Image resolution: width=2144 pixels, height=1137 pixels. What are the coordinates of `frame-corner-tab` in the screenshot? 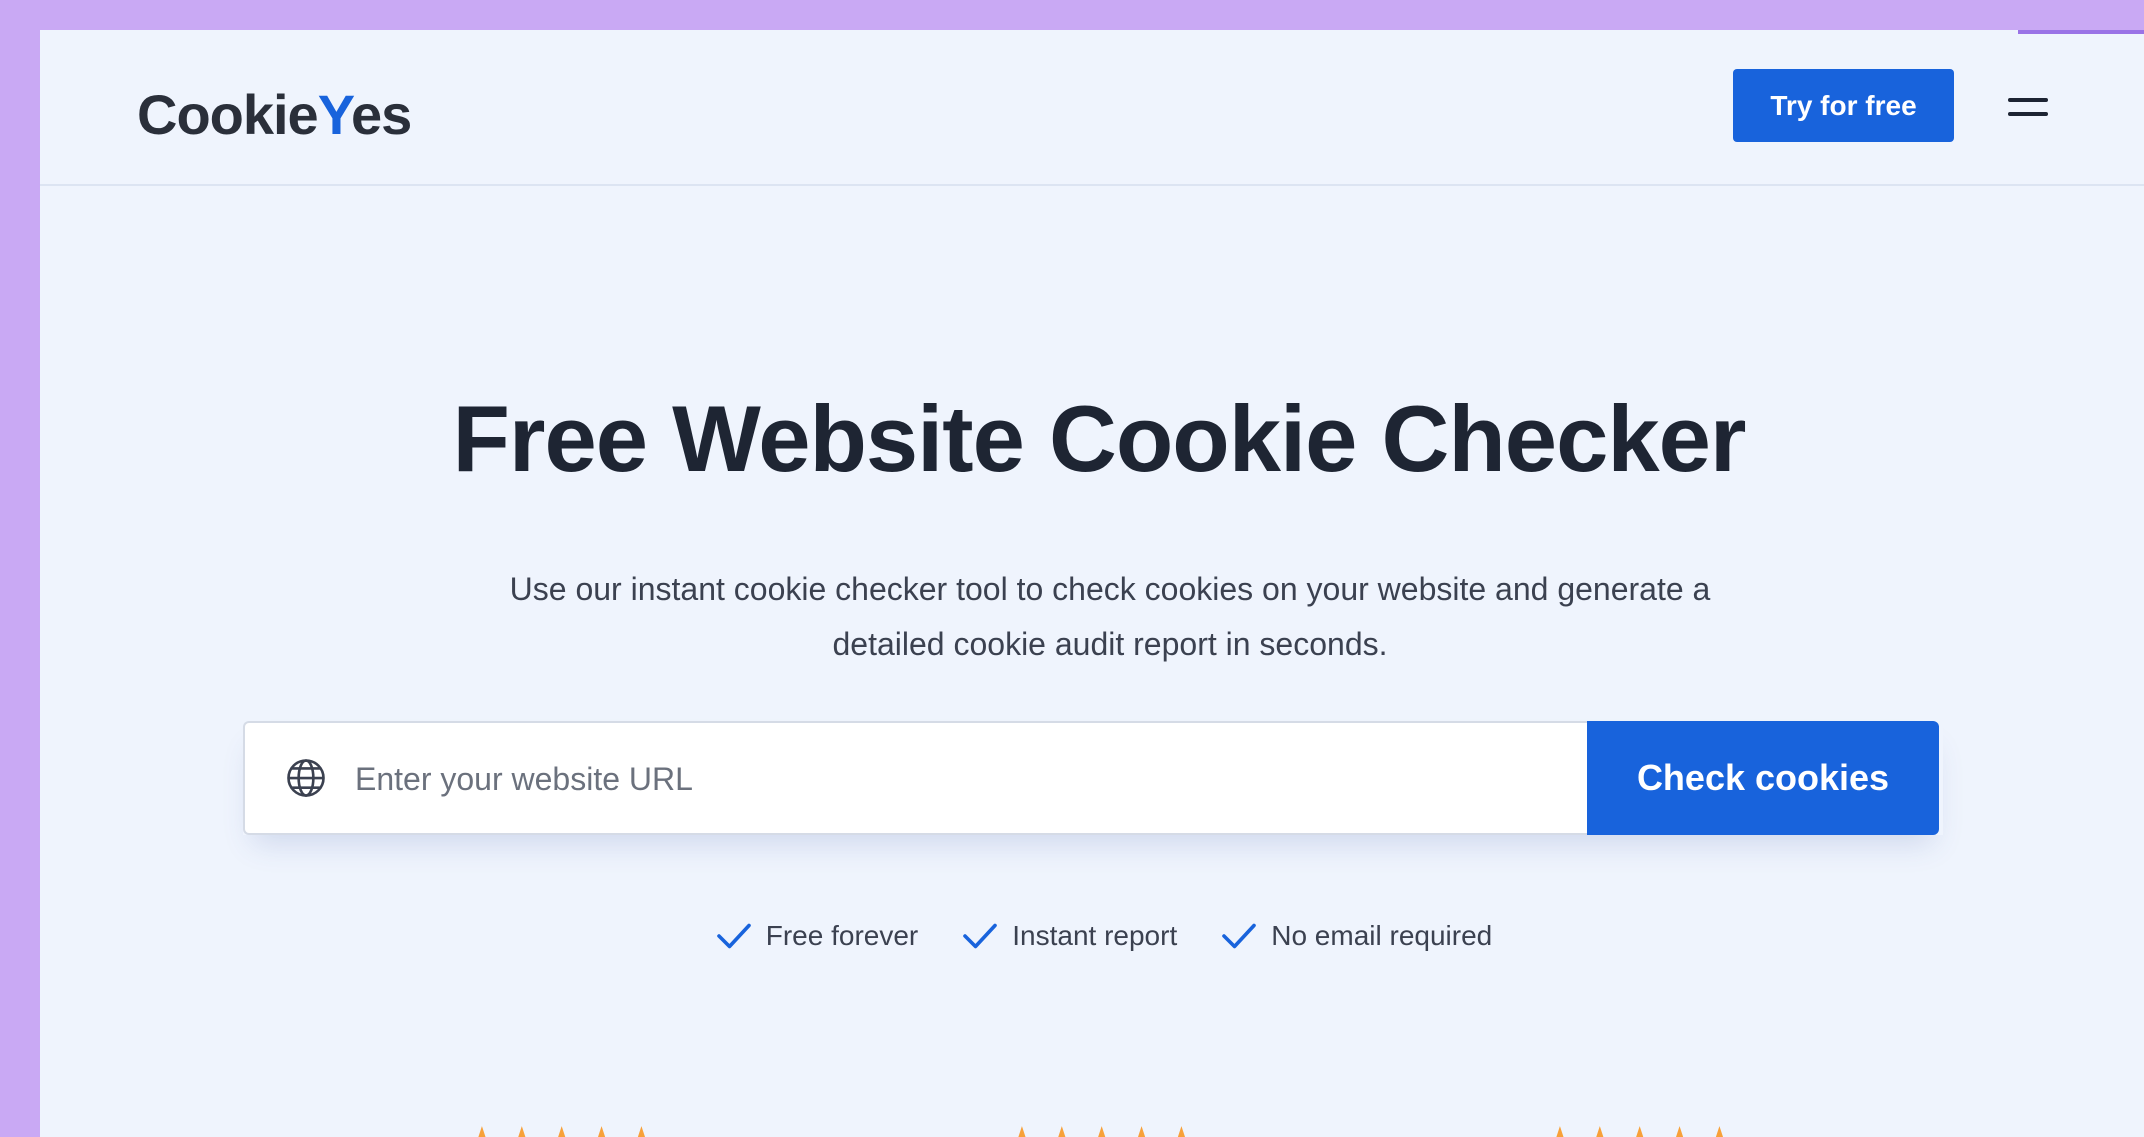 It's located at (2081, 32).